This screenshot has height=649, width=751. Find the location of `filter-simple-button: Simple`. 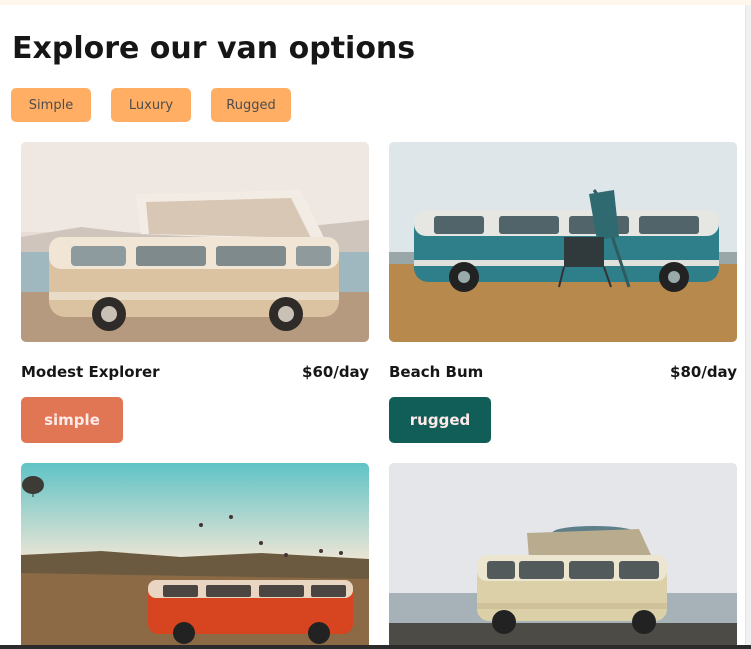

filter-simple-button: Simple is located at coordinates (51, 105).